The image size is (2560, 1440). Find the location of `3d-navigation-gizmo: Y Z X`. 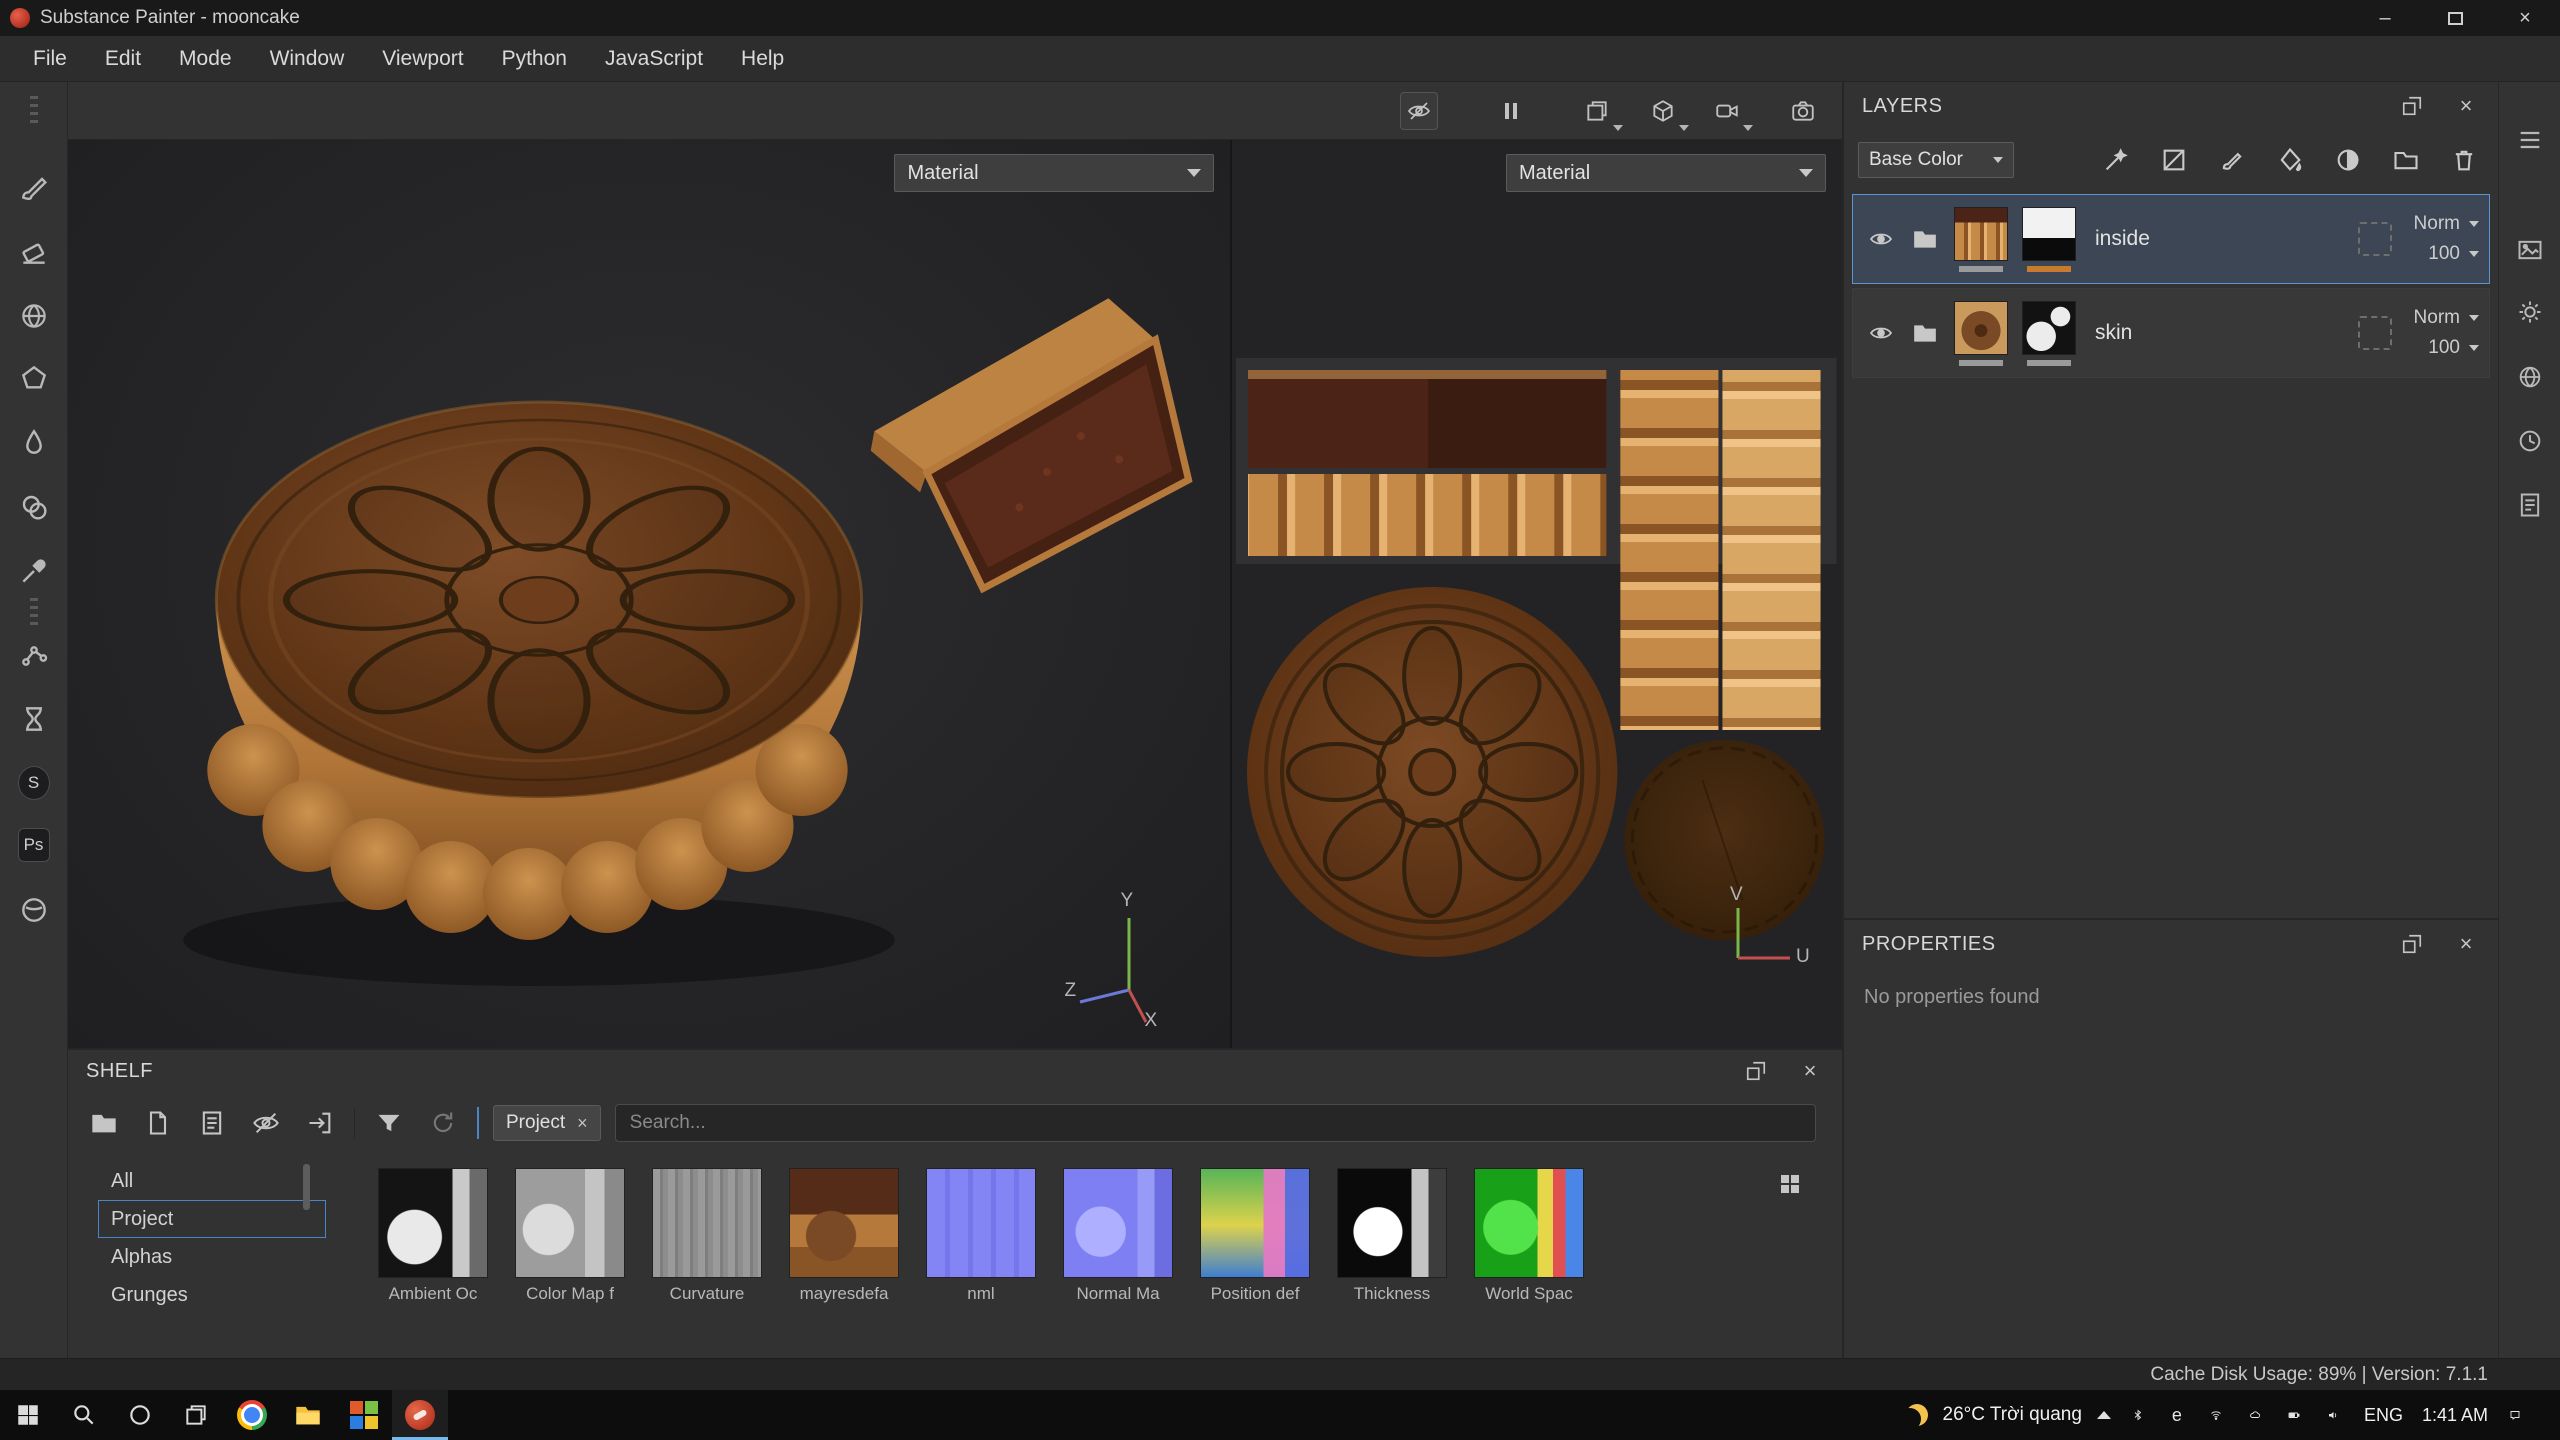

3d-navigation-gizmo: Y Z X is located at coordinates (1129, 960).